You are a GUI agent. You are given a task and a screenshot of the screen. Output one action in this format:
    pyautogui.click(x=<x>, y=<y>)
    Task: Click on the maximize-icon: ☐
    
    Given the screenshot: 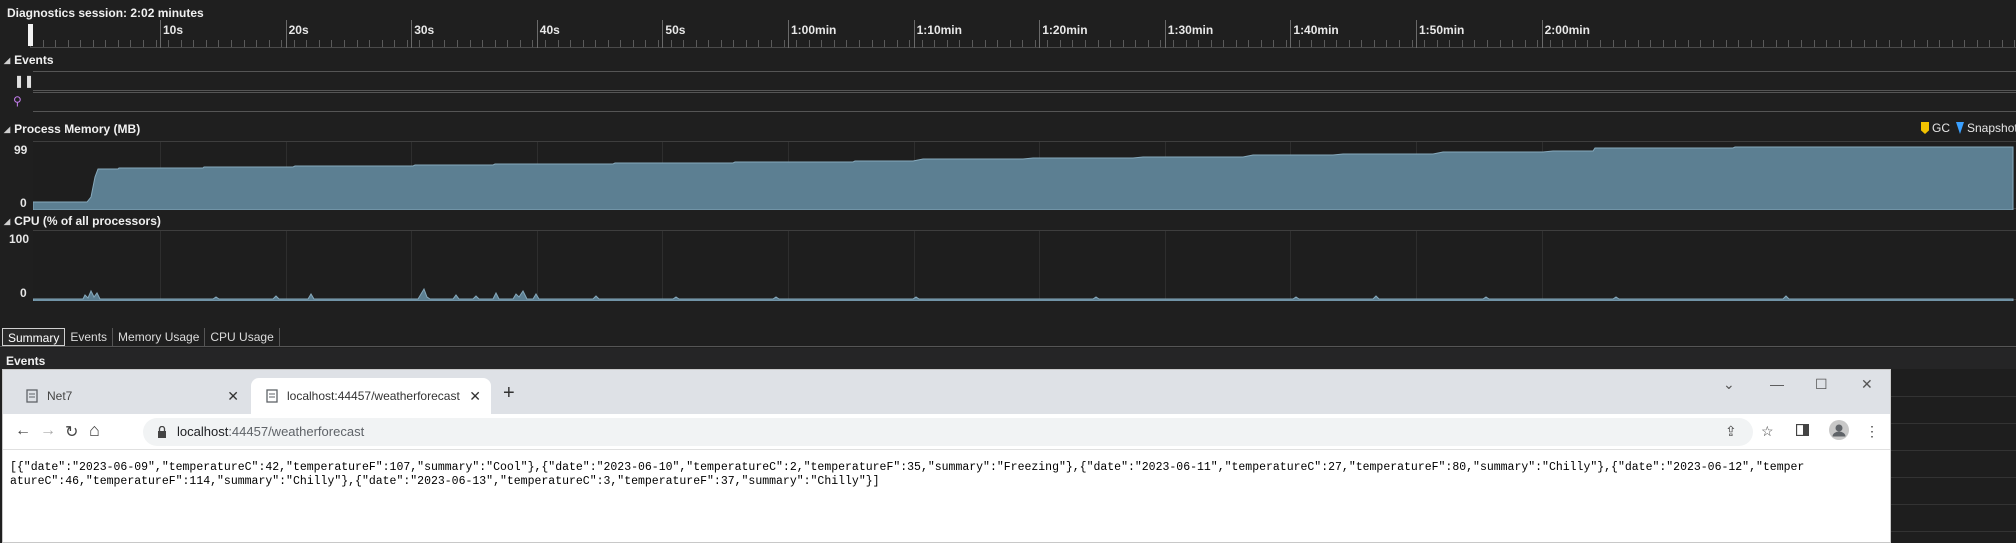 What is the action you would take?
    pyautogui.click(x=1821, y=384)
    